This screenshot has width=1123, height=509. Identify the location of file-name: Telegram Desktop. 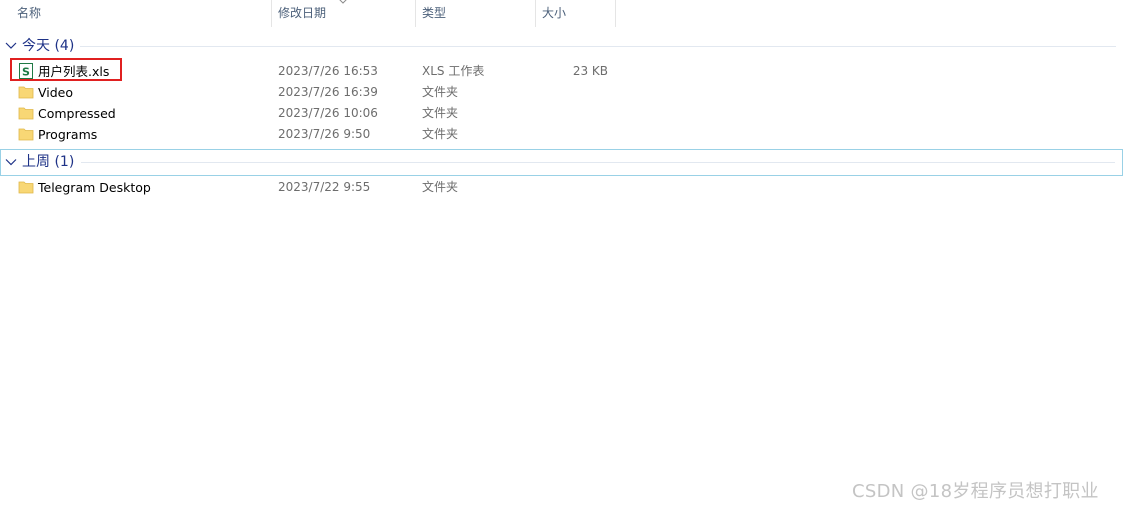
(94, 187).